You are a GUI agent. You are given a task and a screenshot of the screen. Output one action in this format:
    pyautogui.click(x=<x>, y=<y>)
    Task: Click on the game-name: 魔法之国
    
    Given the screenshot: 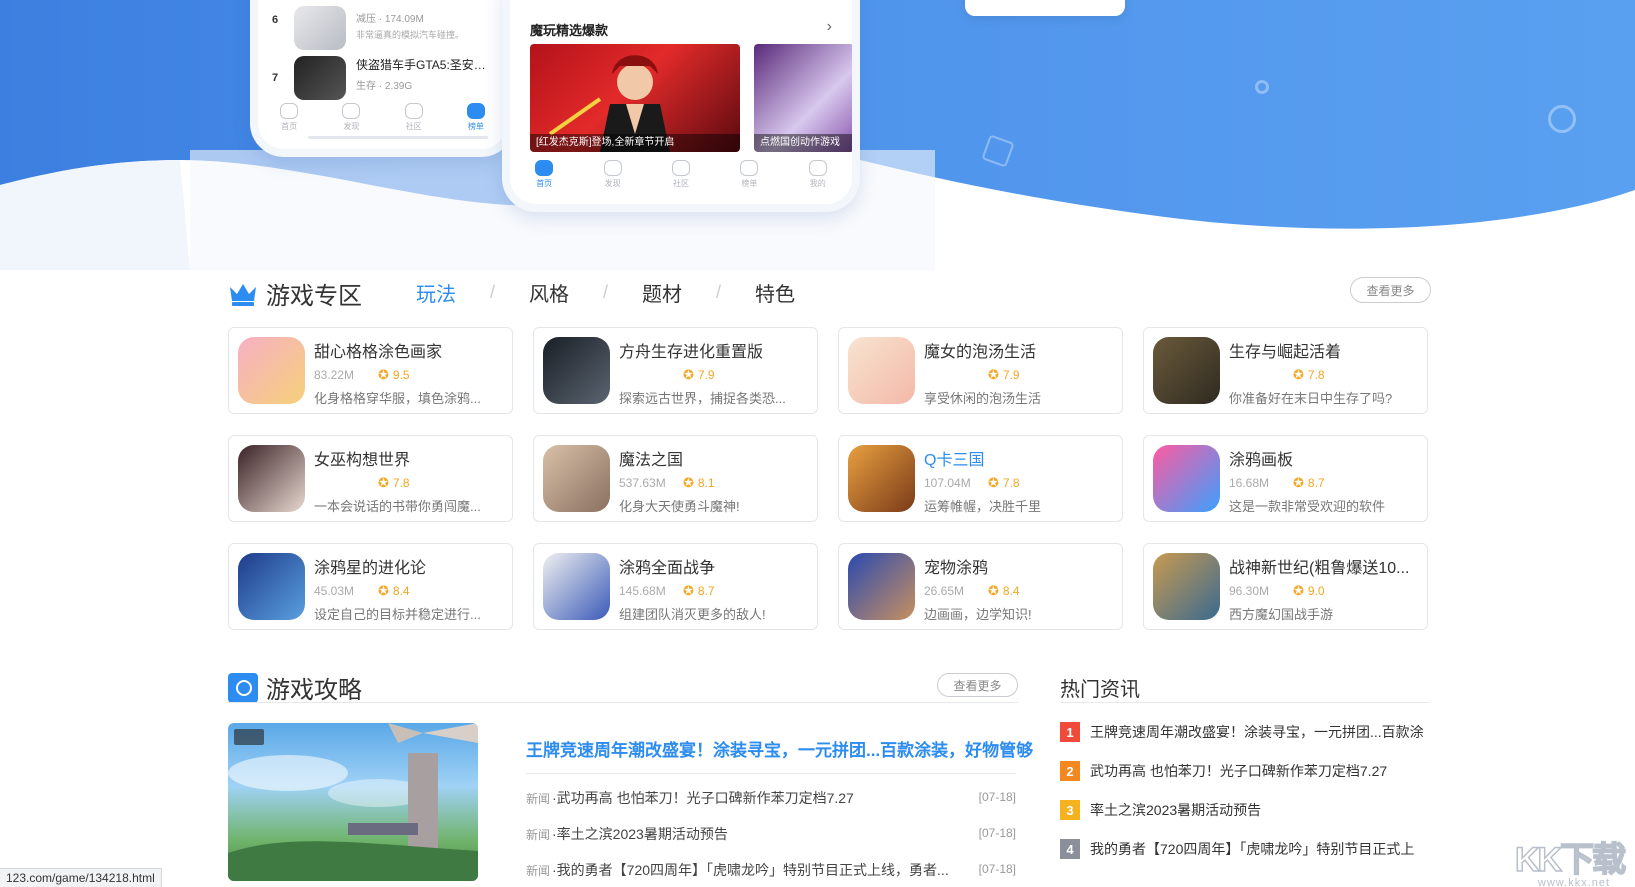 What is the action you would take?
    pyautogui.click(x=713, y=458)
    